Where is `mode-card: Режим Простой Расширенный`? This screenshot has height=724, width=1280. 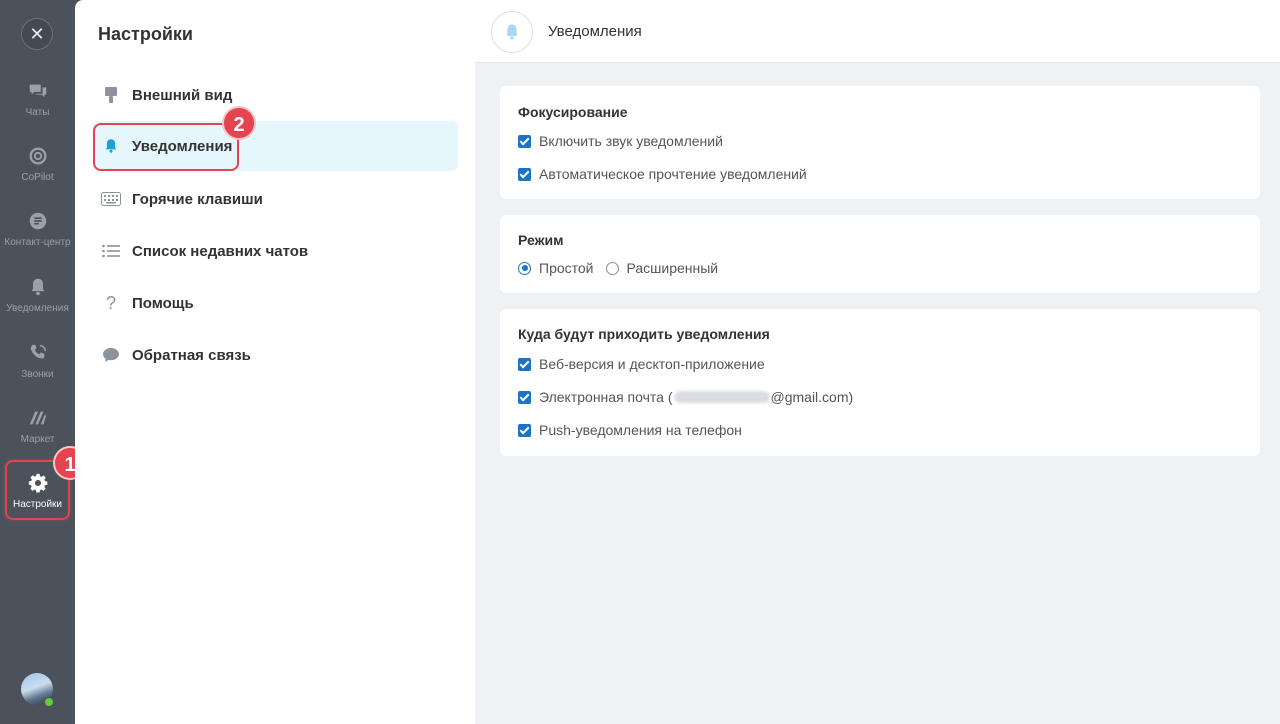 mode-card: Режим Простой Расширенный is located at coordinates (880, 254).